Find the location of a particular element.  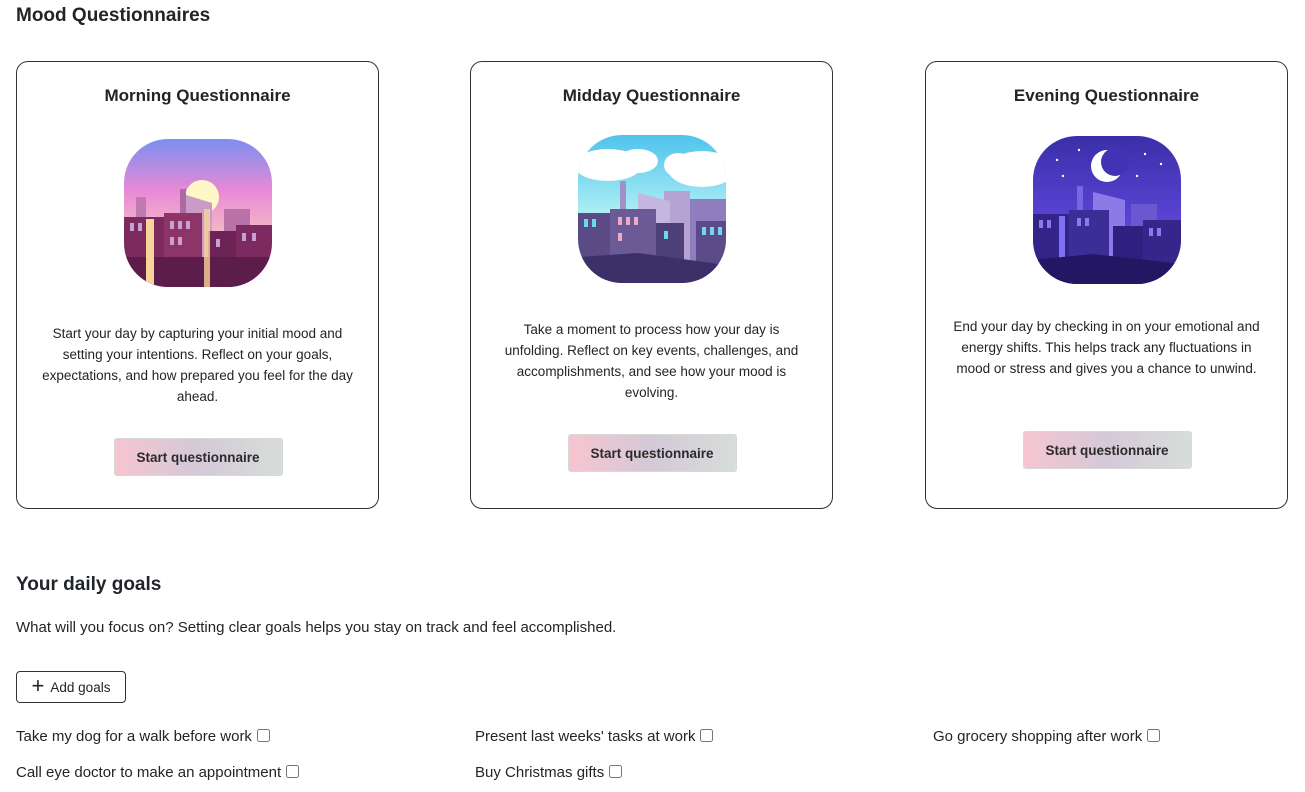

midday-city-icon is located at coordinates (651, 209).